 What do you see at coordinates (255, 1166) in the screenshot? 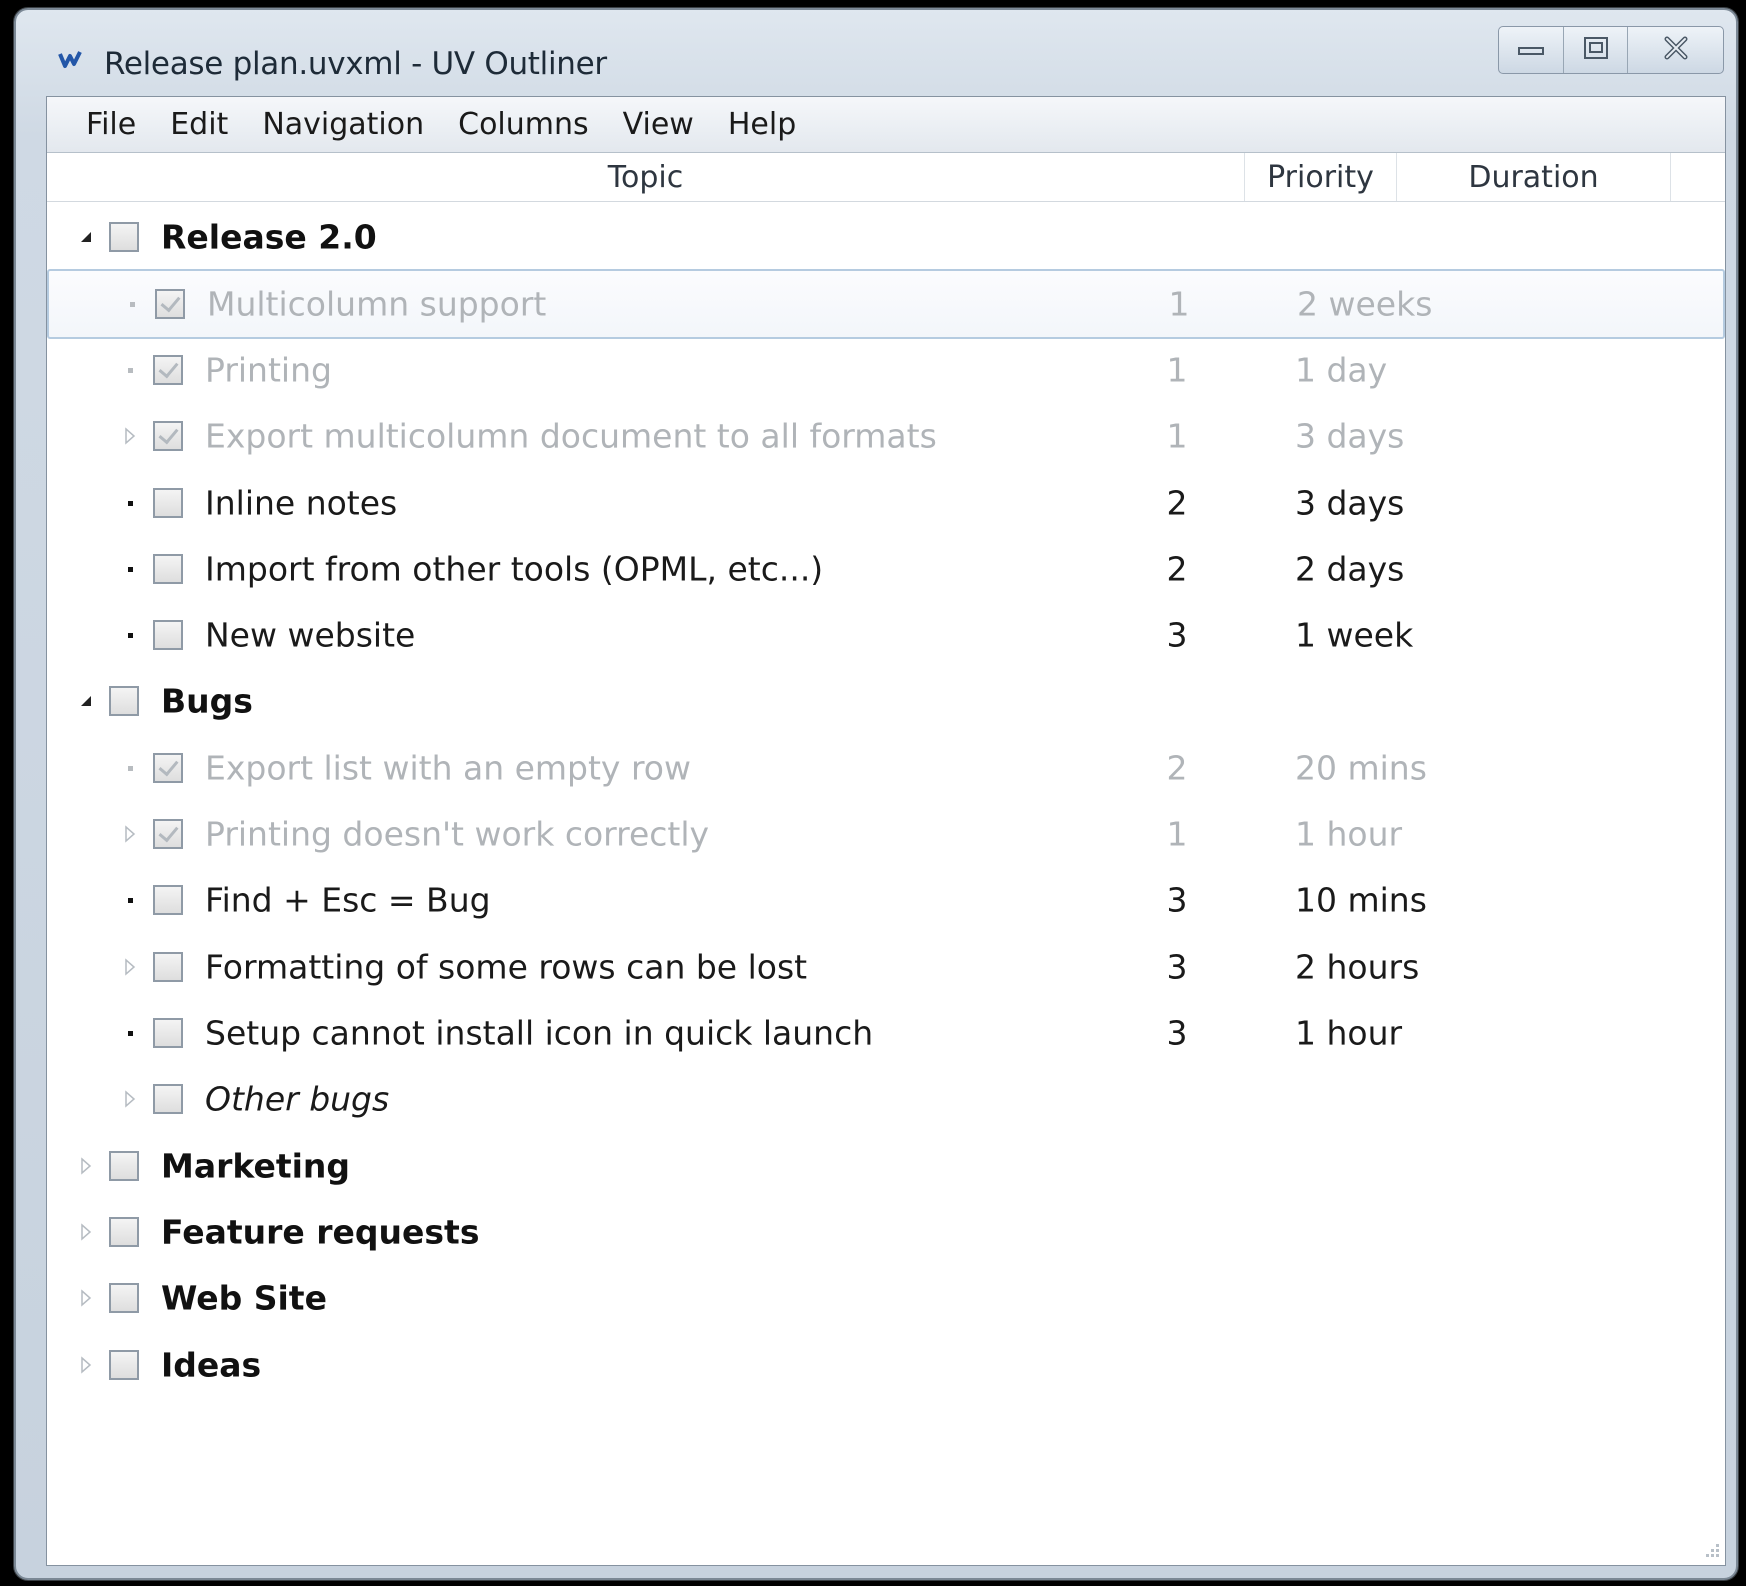
I see `row-topic: Marketing` at bounding box center [255, 1166].